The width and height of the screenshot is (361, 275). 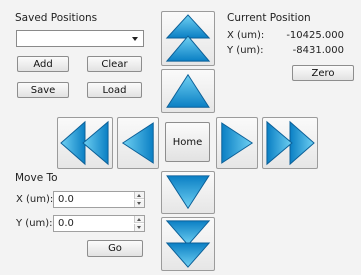 I want to click on up-arrow-icon, so click(x=188, y=90).